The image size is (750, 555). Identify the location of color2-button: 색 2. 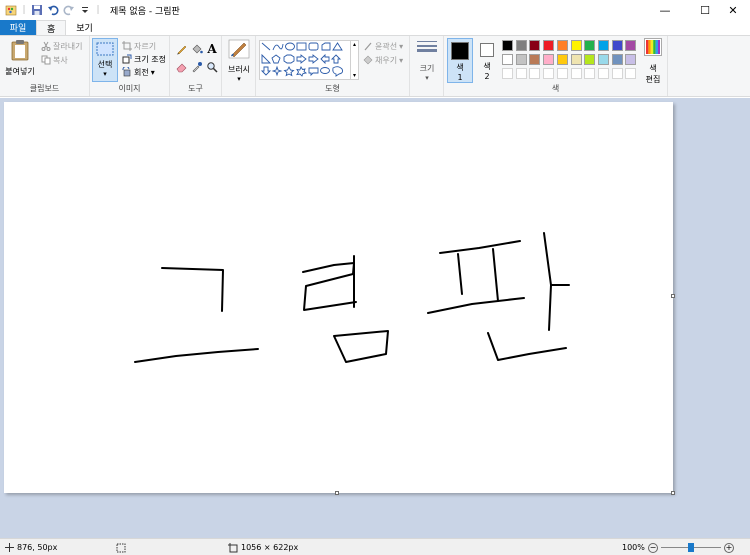
(487, 60).